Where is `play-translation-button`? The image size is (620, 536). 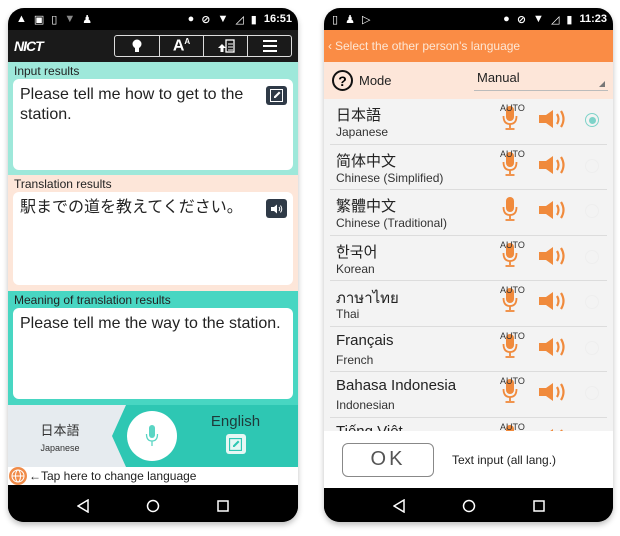 play-translation-button is located at coordinates (276, 208).